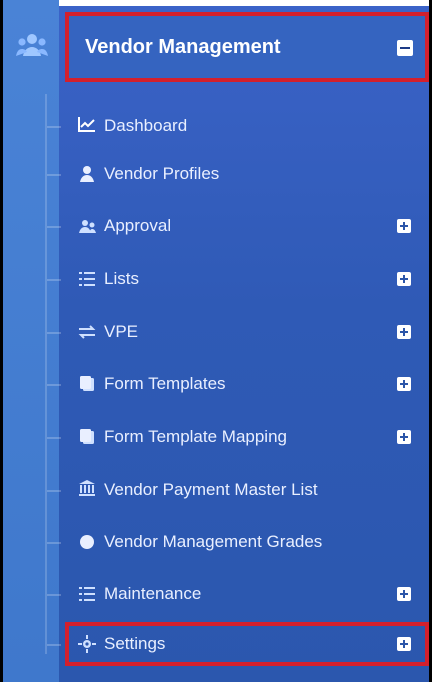 The image size is (432, 682). Describe the element at coordinates (216, 594) in the screenshot. I see `menu-item-maintenance: Maintenance` at that location.